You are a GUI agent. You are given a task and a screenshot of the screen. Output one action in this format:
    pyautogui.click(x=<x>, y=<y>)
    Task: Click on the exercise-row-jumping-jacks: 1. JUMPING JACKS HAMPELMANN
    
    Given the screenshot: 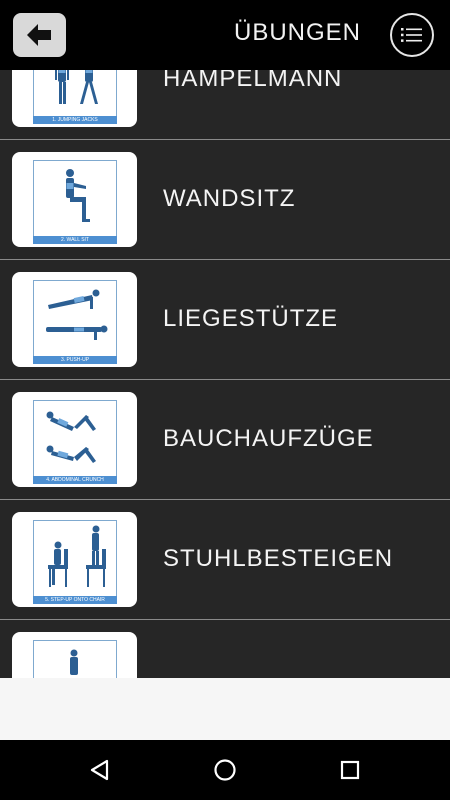 What is the action you would take?
    pyautogui.click(x=225, y=105)
    